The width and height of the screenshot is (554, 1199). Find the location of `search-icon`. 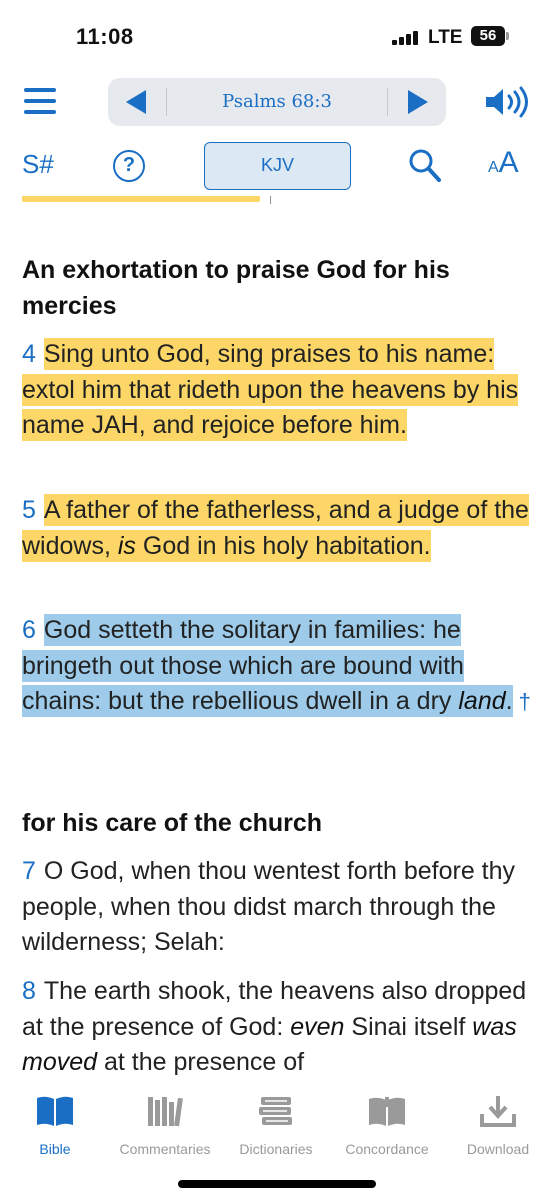

search-icon is located at coordinates (425, 166).